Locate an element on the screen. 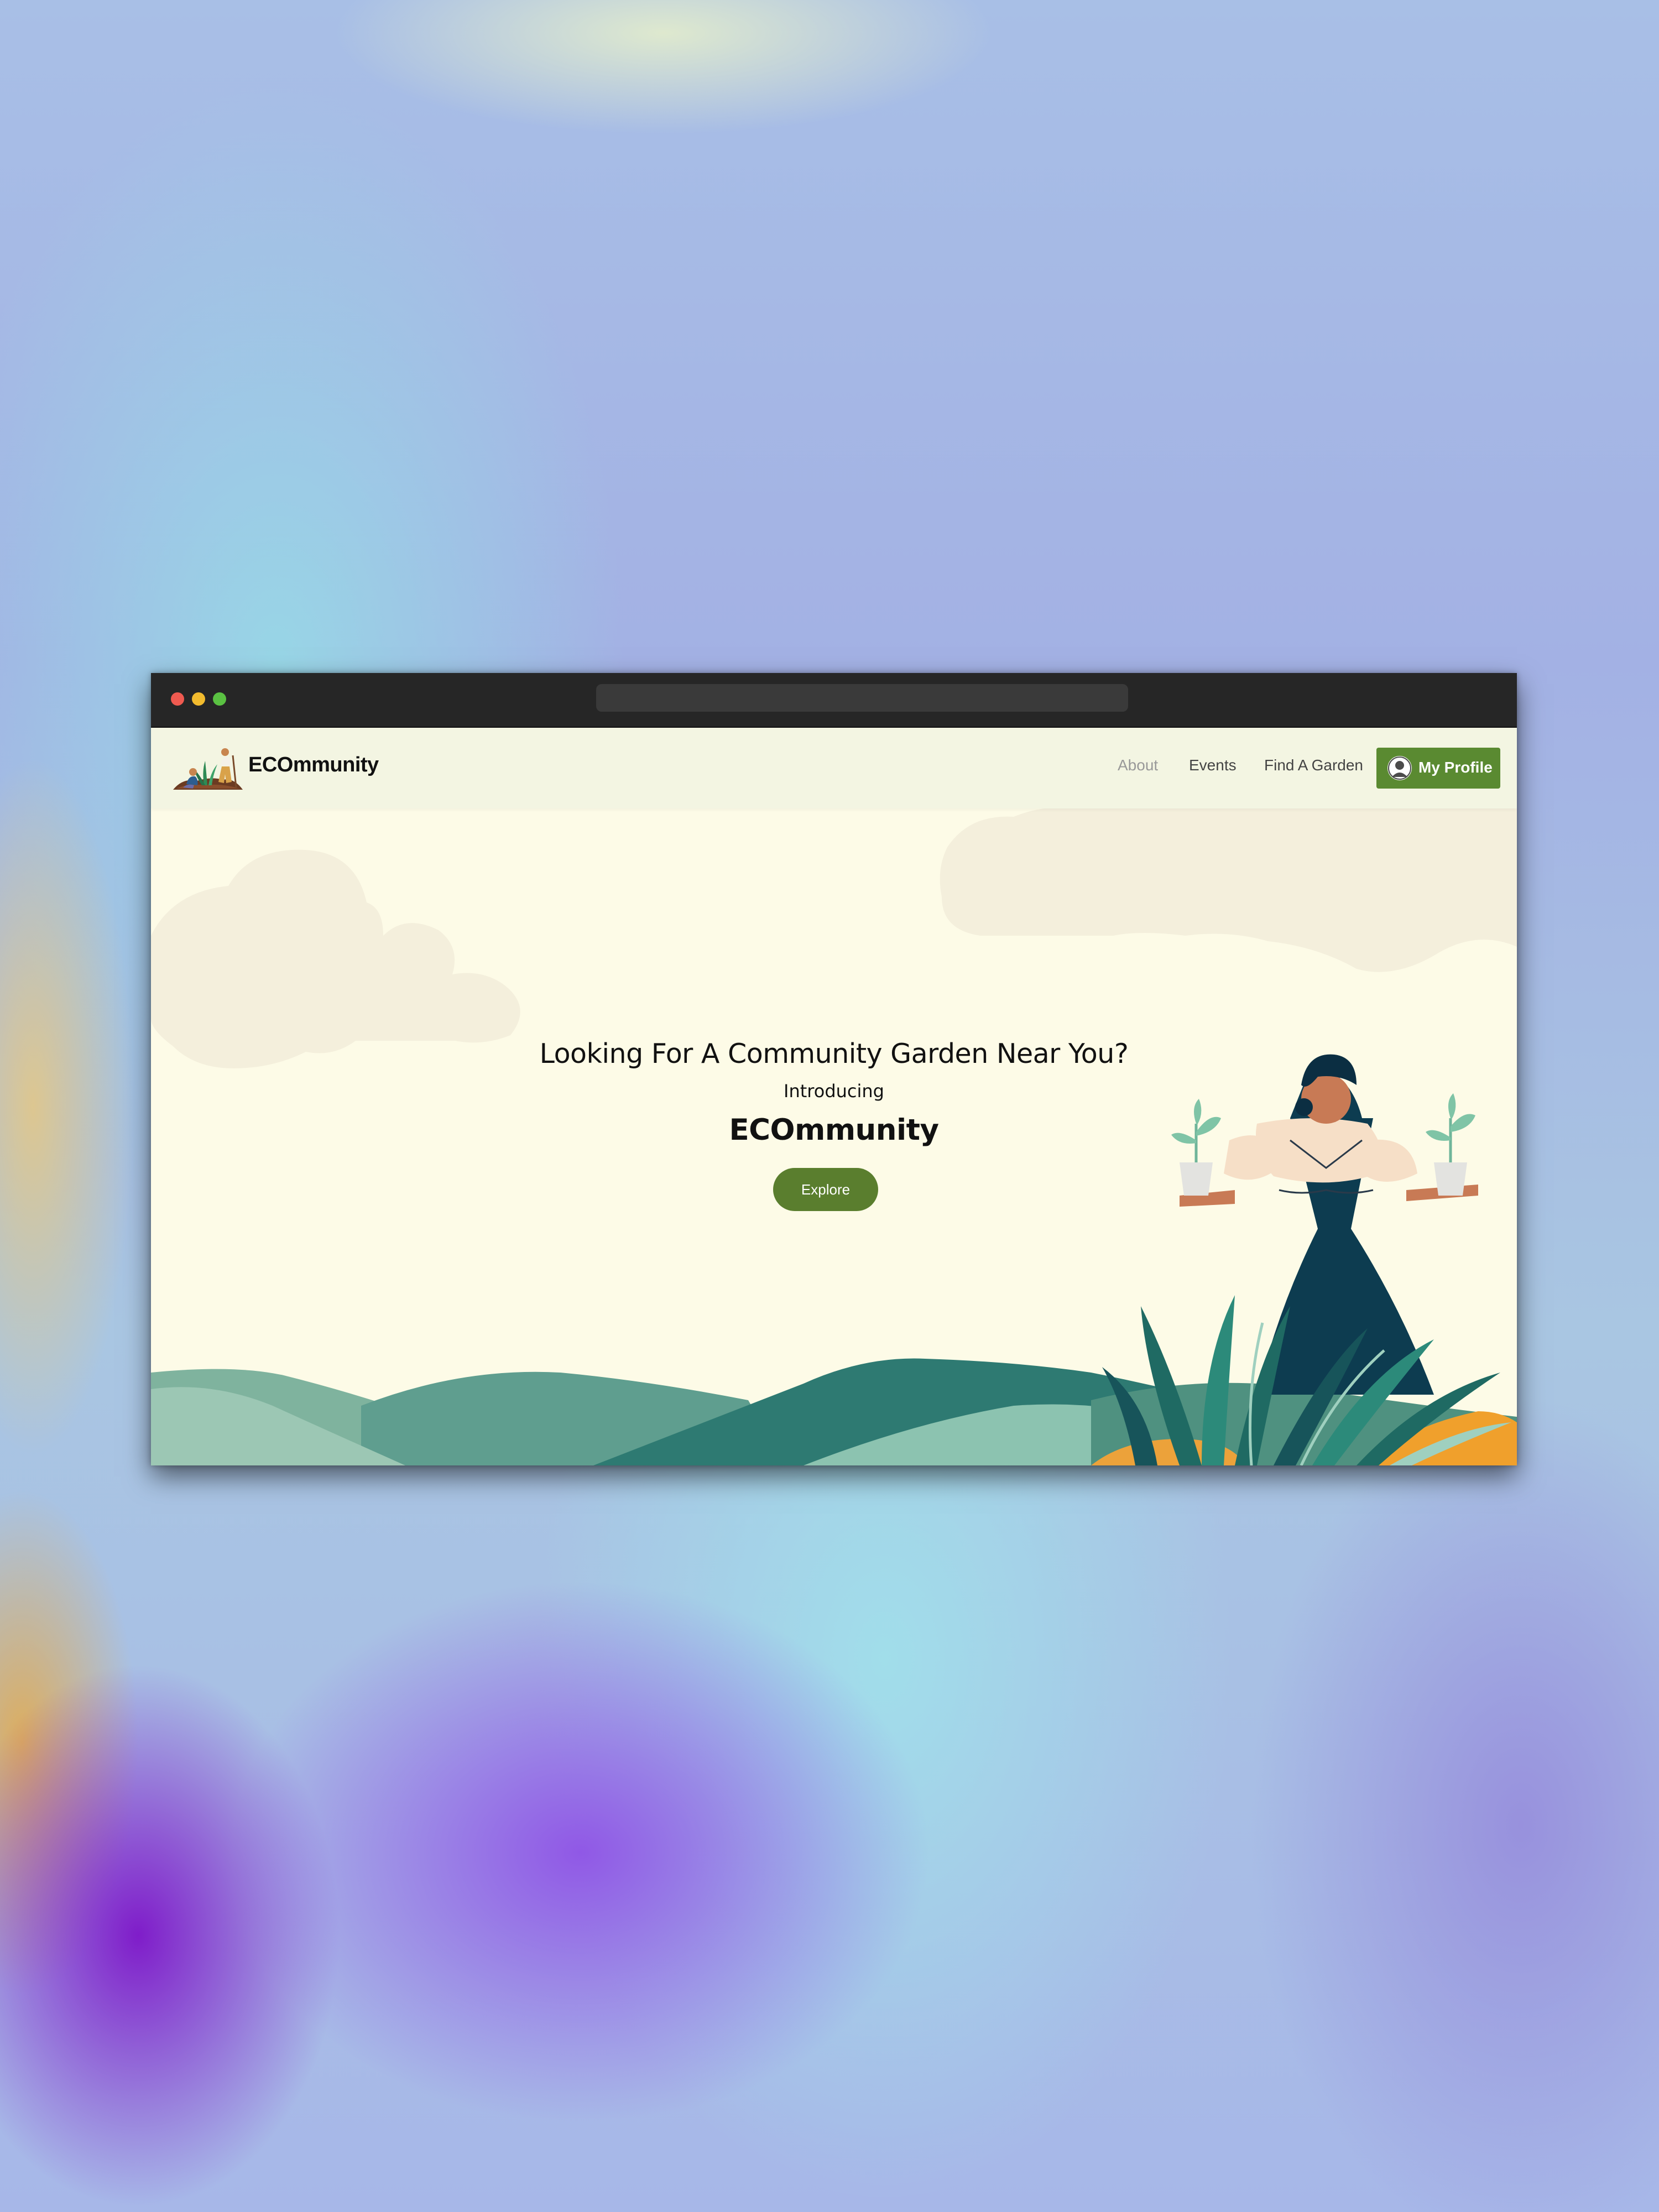 The height and width of the screenshot is (2212, 1659). nav-link-about: About is located at coordinates (1138, 765).